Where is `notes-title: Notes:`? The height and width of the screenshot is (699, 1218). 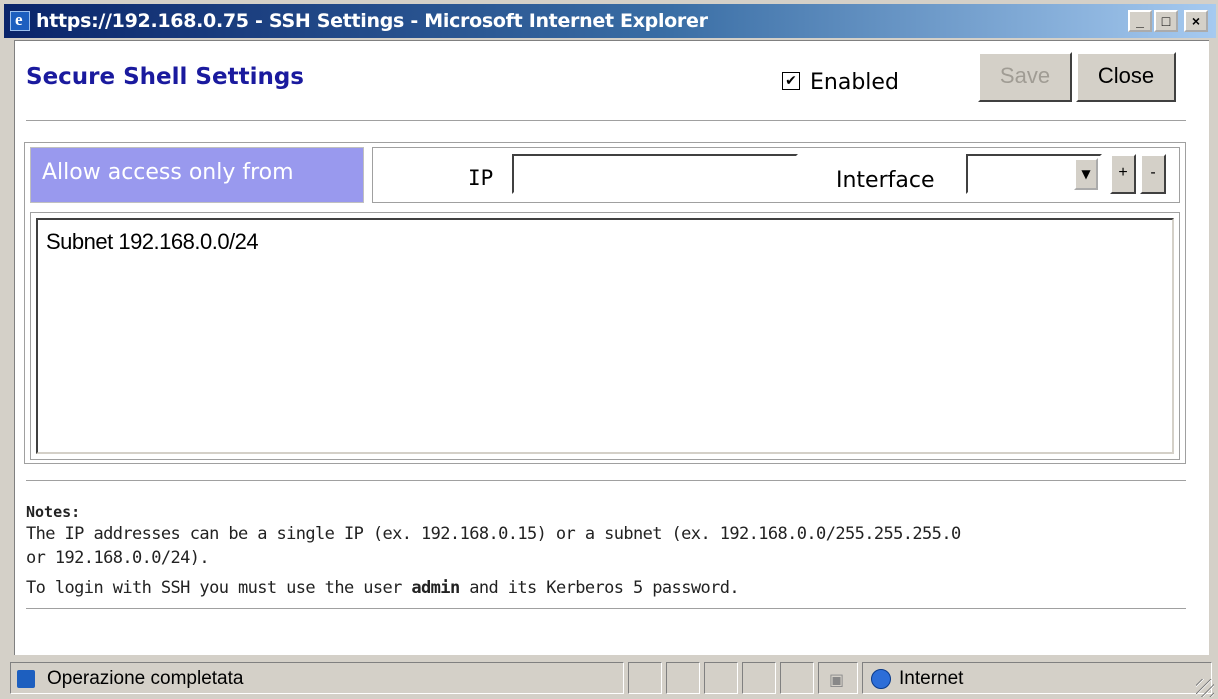 notes-title: Notes: is located at coordinates (53, 512).